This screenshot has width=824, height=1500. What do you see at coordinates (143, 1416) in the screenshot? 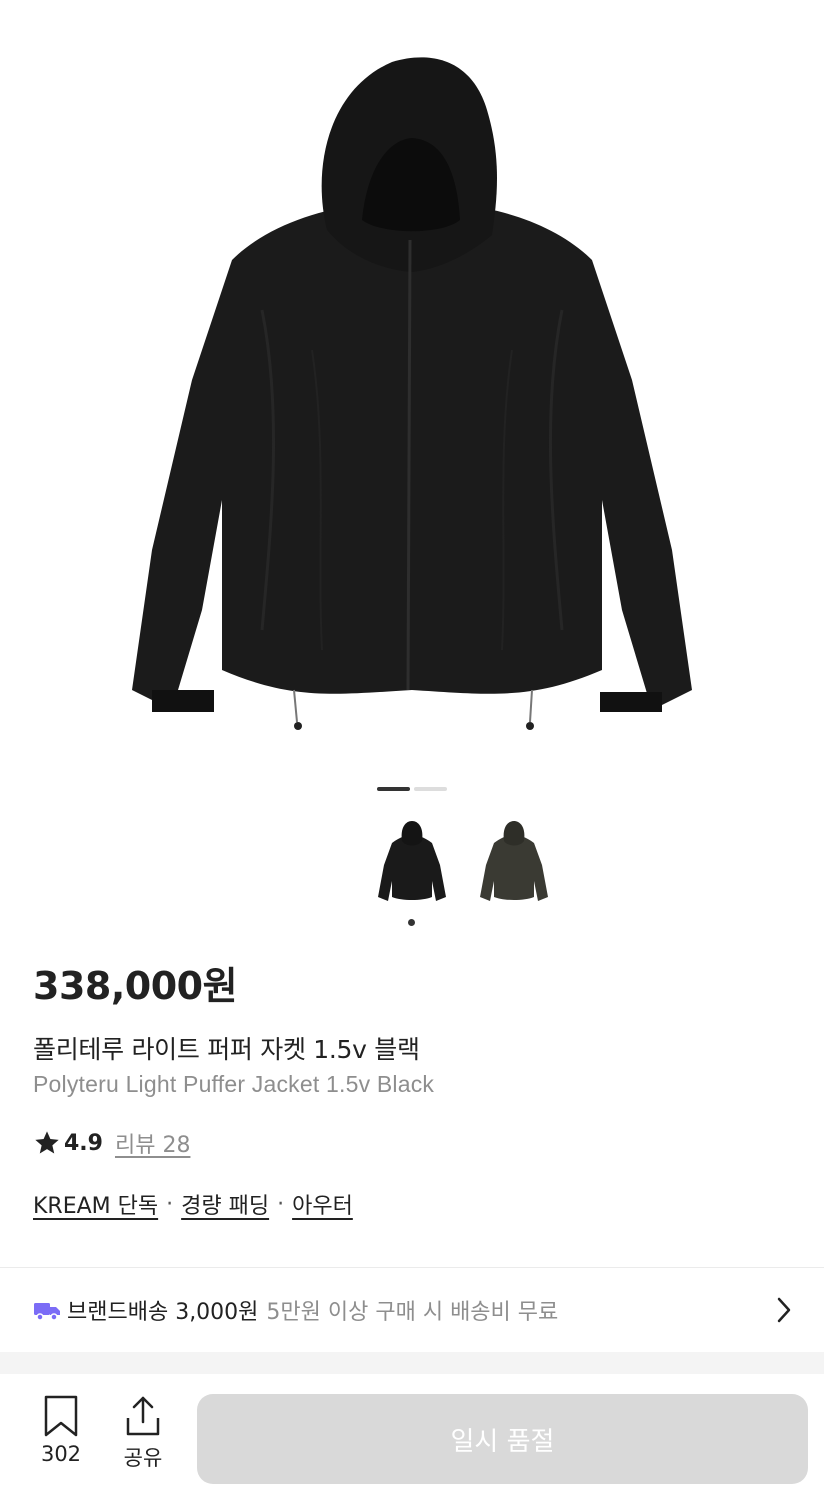
I see `share-icon` at bounding box center [143, 1416].